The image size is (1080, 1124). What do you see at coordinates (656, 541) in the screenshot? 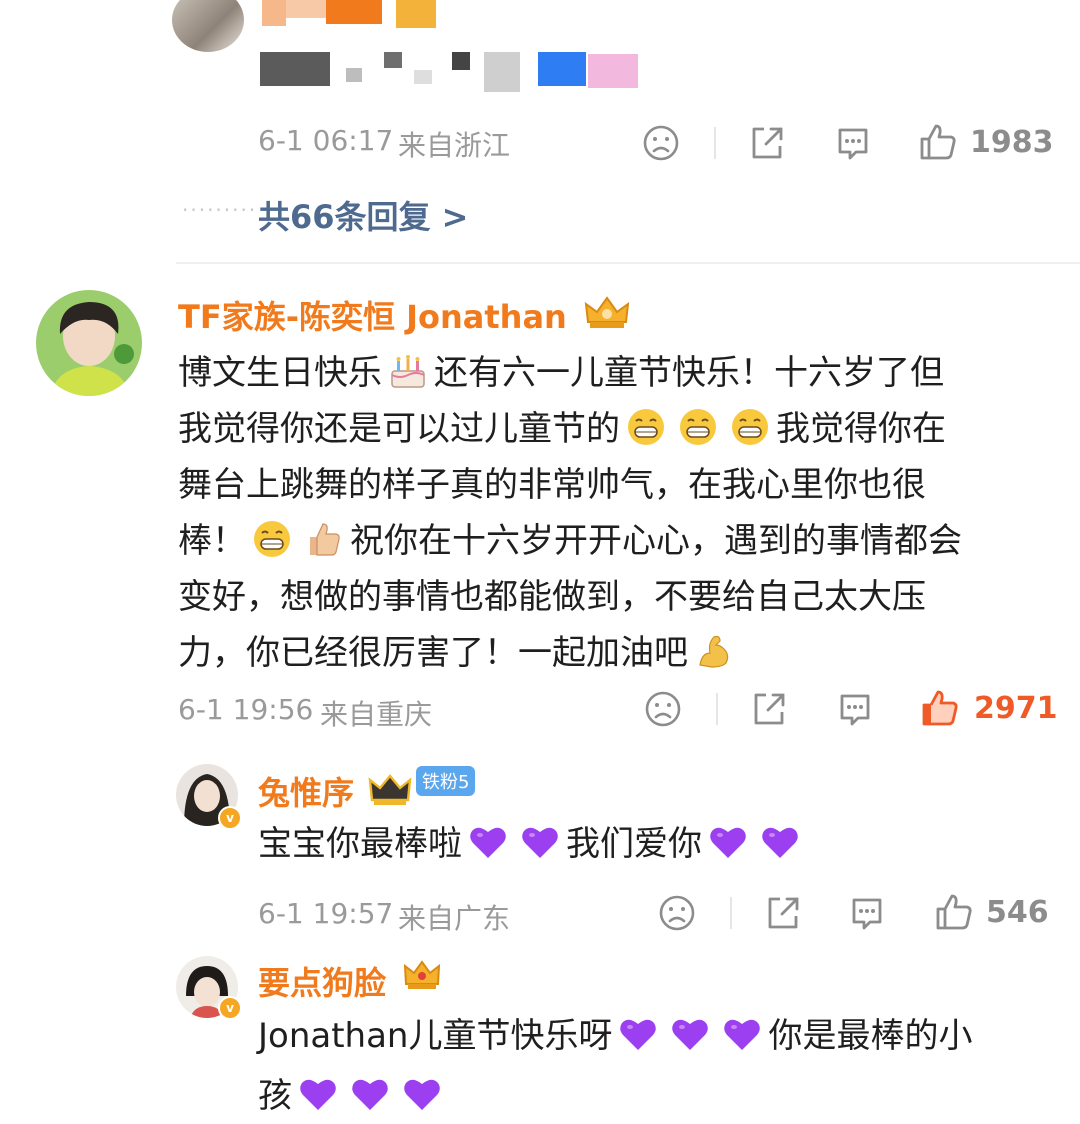
I see `comment-text-segment: 祝你在十六岁开开心心，遇到的事情都会` at bounding box center [656, 541].